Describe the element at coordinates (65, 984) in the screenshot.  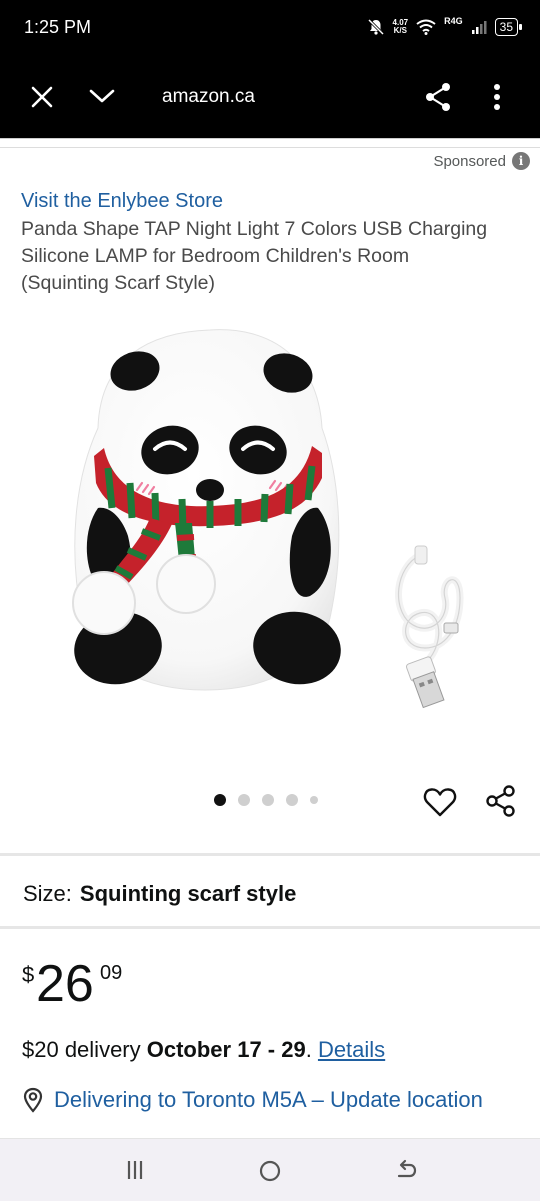
I see `price-whole: 26` at that location.